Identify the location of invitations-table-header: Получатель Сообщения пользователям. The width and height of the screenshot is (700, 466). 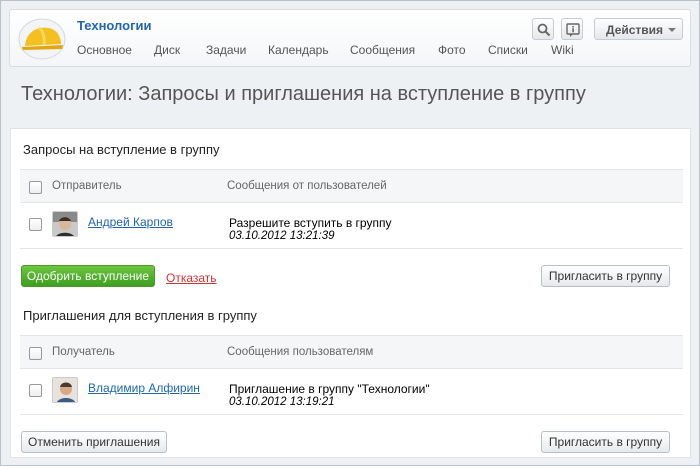
(351, 352).